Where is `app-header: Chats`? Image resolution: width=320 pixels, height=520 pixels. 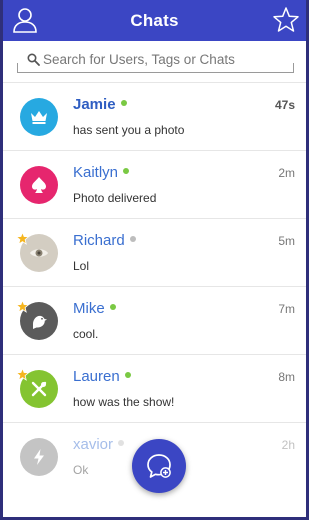 app-header: Chats is located at coordinates (154, 20).